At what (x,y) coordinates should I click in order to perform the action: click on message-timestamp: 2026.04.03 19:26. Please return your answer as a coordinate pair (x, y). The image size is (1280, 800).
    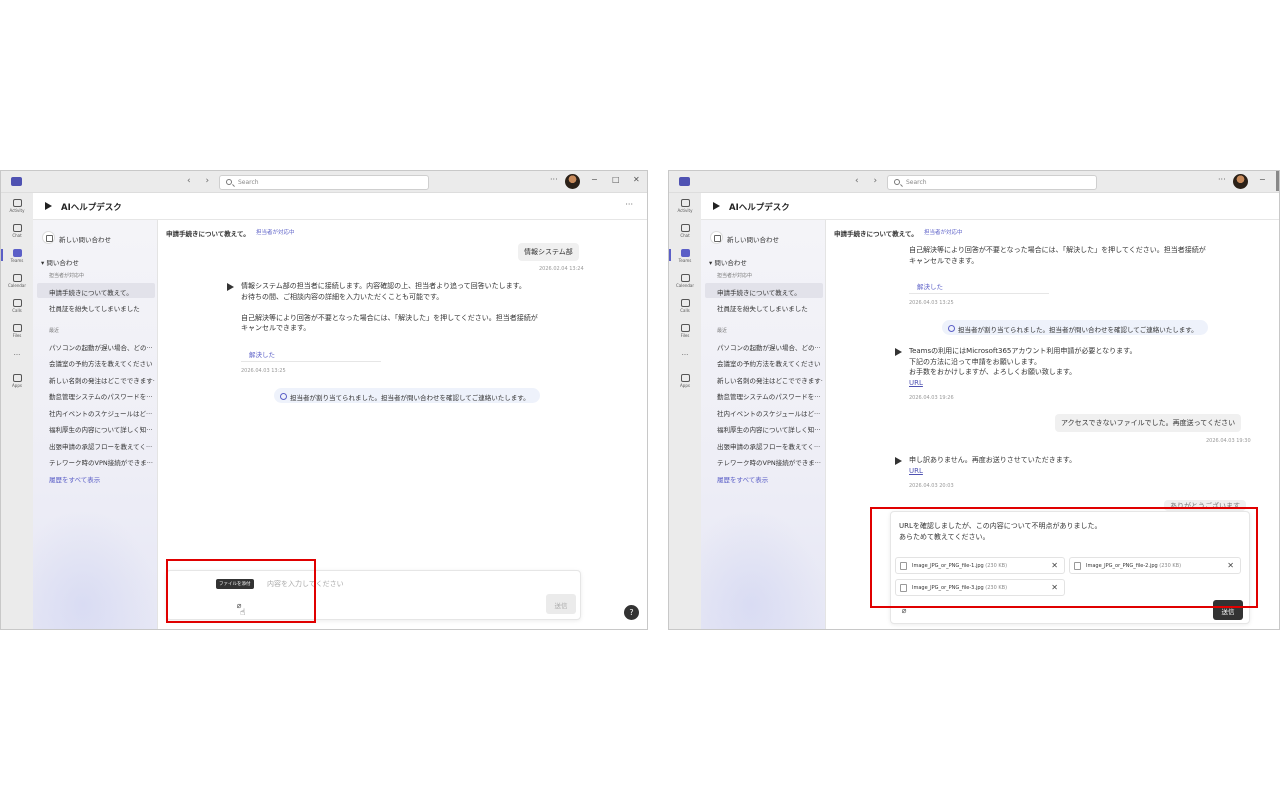
    Looking at the image, I should click on (931, 398).